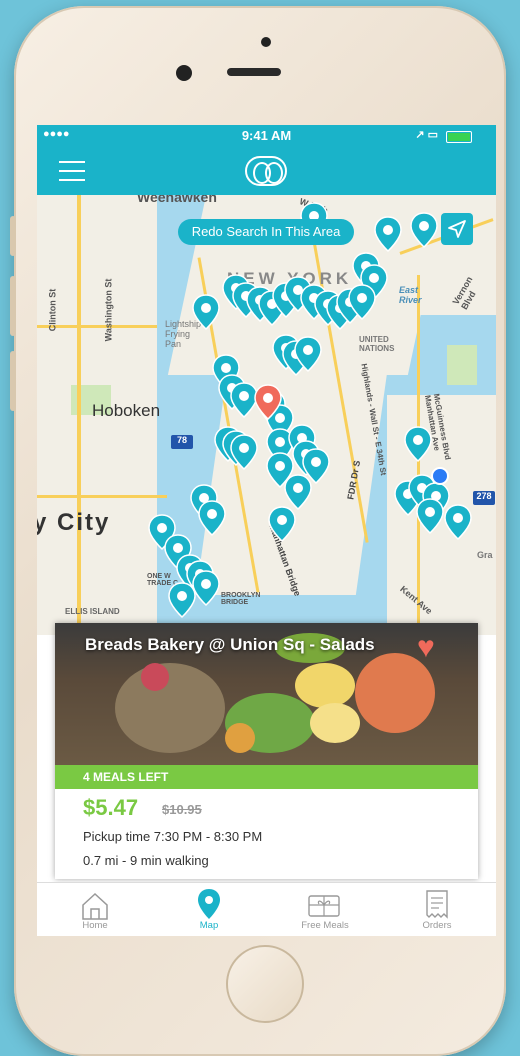 The width and height of the screenshot is (520, 1056). Describe the element at coordinates (95, 925) in the screenshot. I see `tab-label: Home` at that location.